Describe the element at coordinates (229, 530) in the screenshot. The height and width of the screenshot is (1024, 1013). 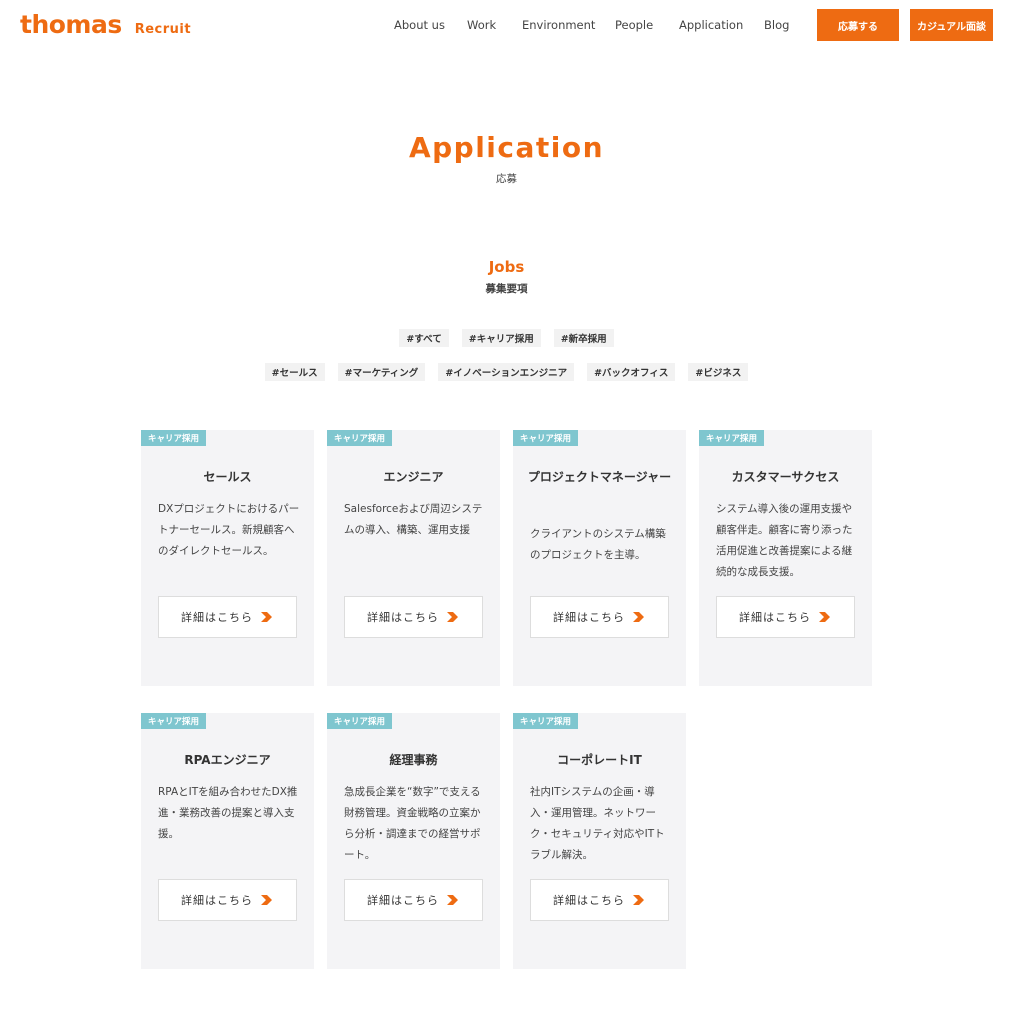
I see `card-description: DXプロジェクトにおけるパートナーセールス。新規顧客へのダイレクトセールス。` at that location.